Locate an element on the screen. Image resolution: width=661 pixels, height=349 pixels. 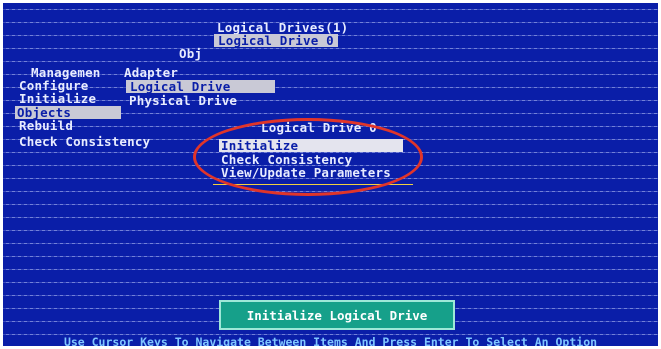
submenu-item-physical-drive: Physical Drive is located at coordinates (183, 100).